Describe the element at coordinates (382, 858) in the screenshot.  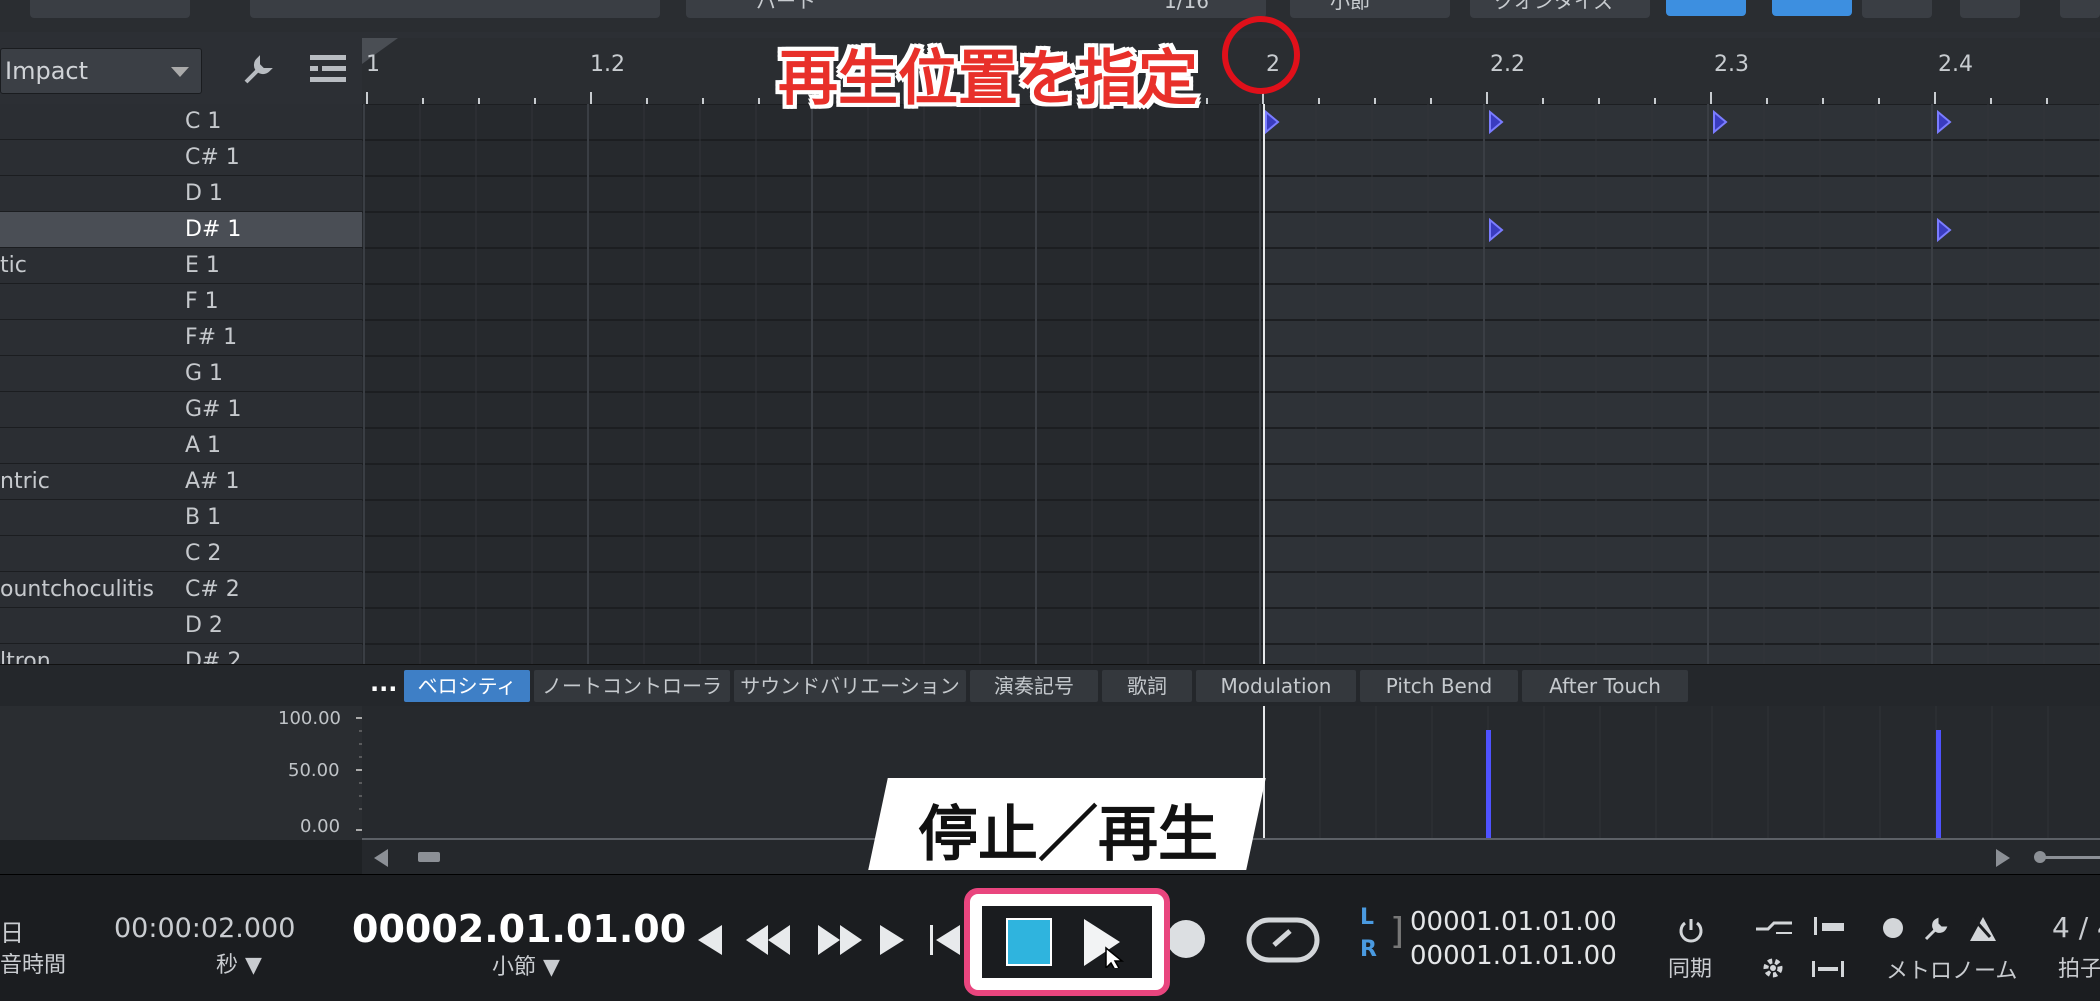
I see `scroll-left-icon` at that location.